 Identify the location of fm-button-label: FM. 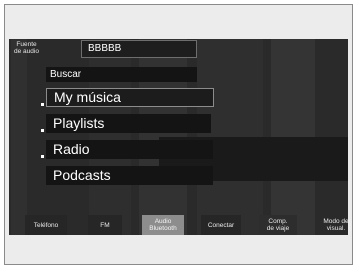
(105, 225).